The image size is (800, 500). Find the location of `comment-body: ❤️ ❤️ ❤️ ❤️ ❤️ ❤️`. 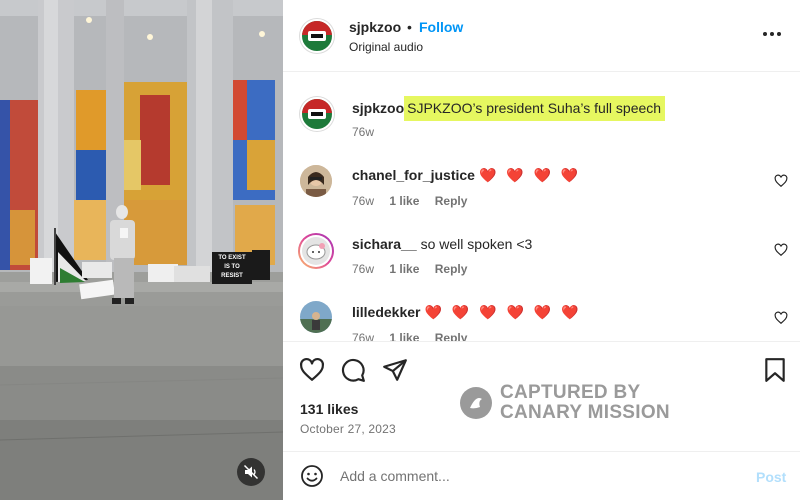

comment-body: ❤️ ❤️ ❤️ ❤️ ❤️ ❤️ is located at coordinates (503, 312).